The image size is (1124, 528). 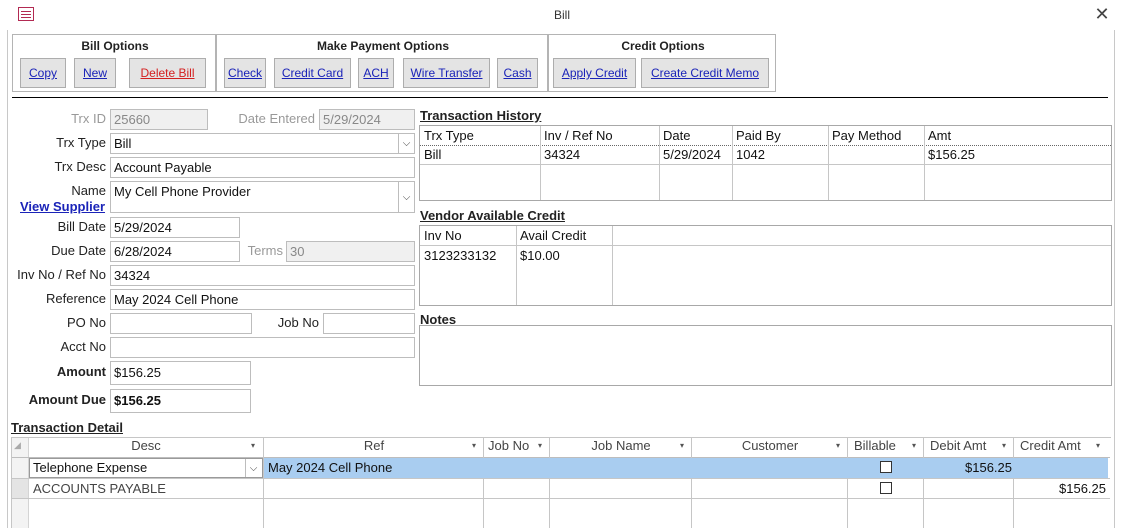 I want to click on name-select: My Cell Phone Provider, so click(x=262, y=197).